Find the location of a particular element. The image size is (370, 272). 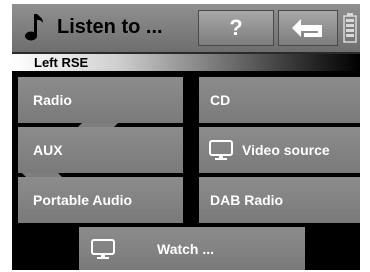

aux-label: AUX is located at coordinates (48, 150).